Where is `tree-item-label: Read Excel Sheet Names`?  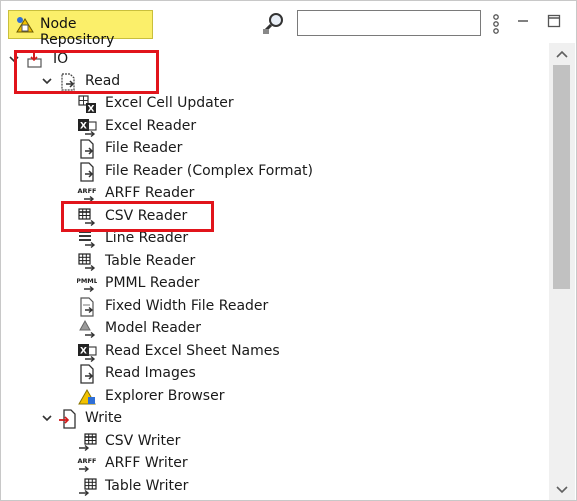
tree-item-label: Read Excel Sheet Names is located at coordinates (192, 351).